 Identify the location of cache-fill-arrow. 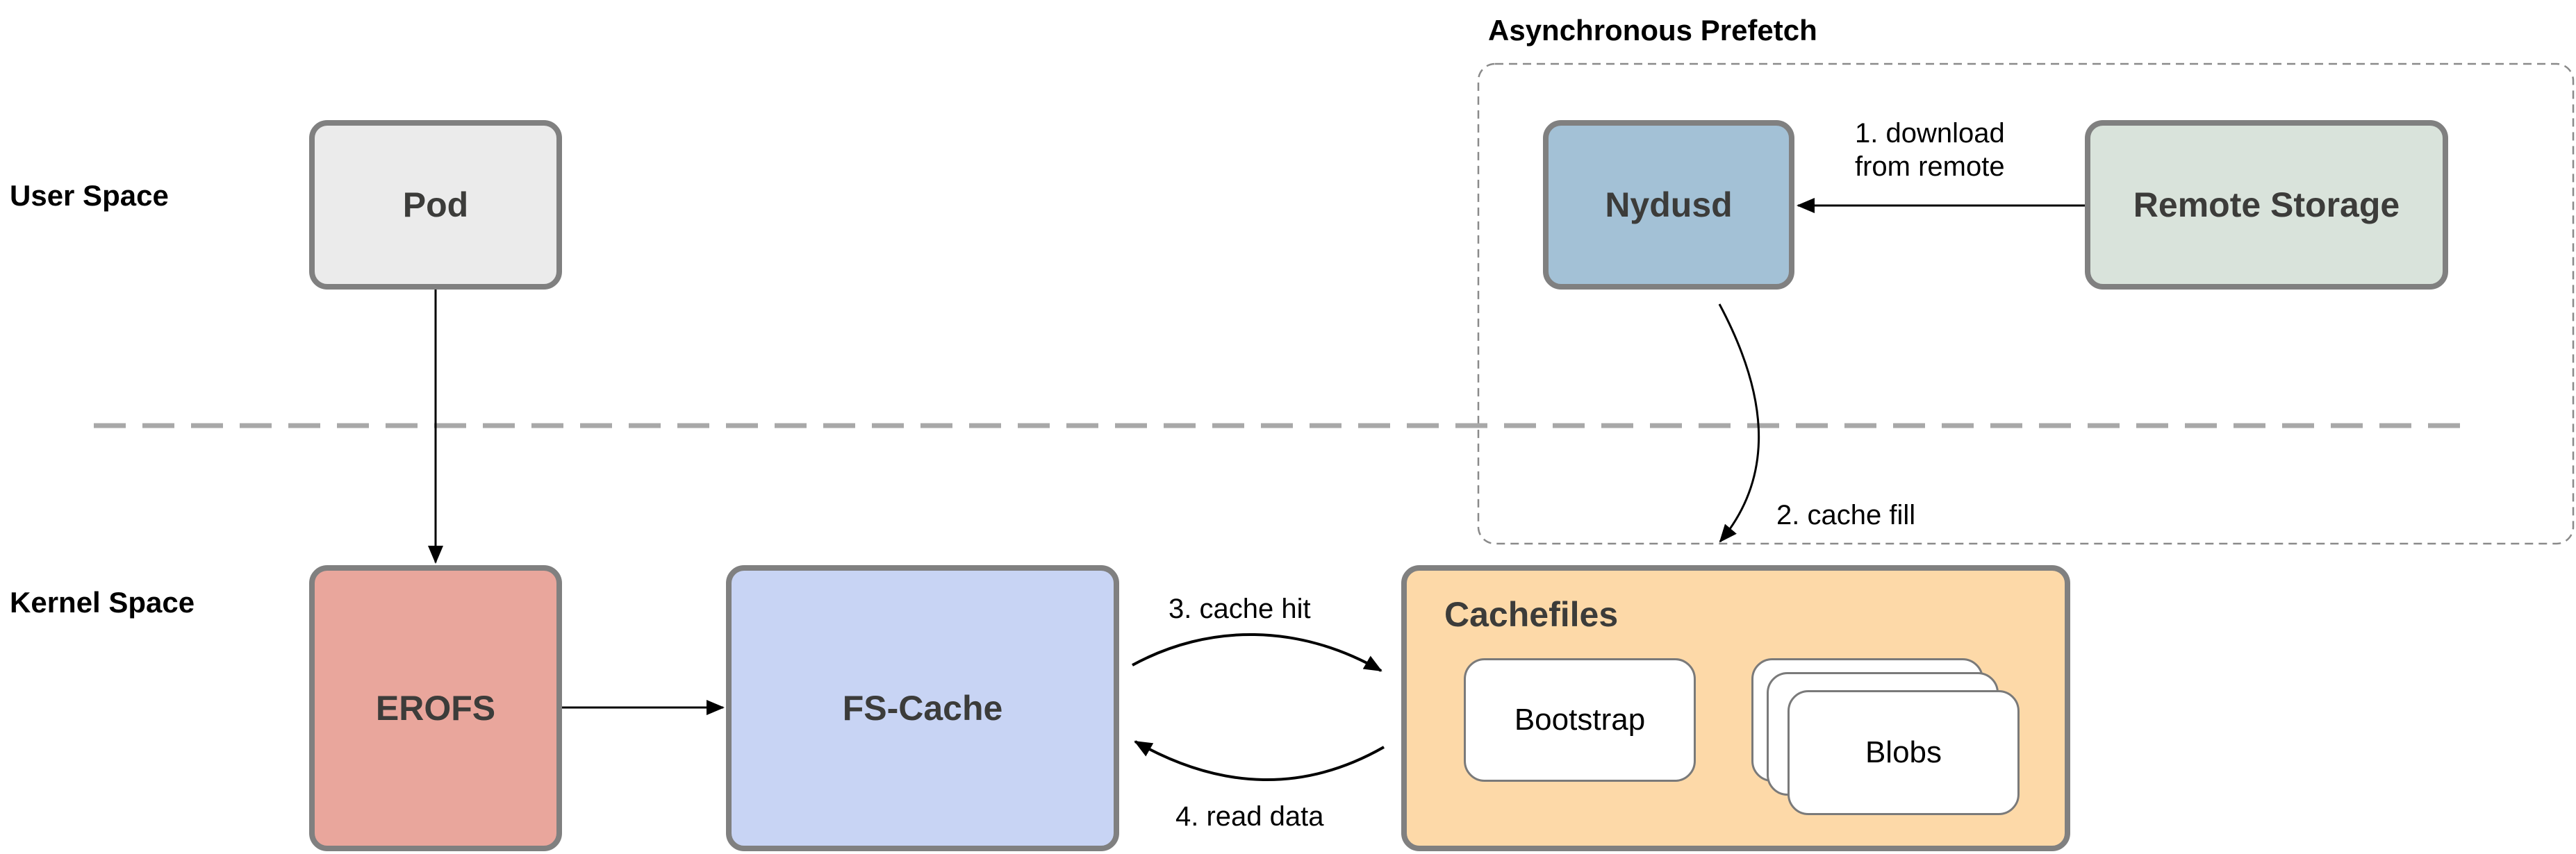
(1739, 423).